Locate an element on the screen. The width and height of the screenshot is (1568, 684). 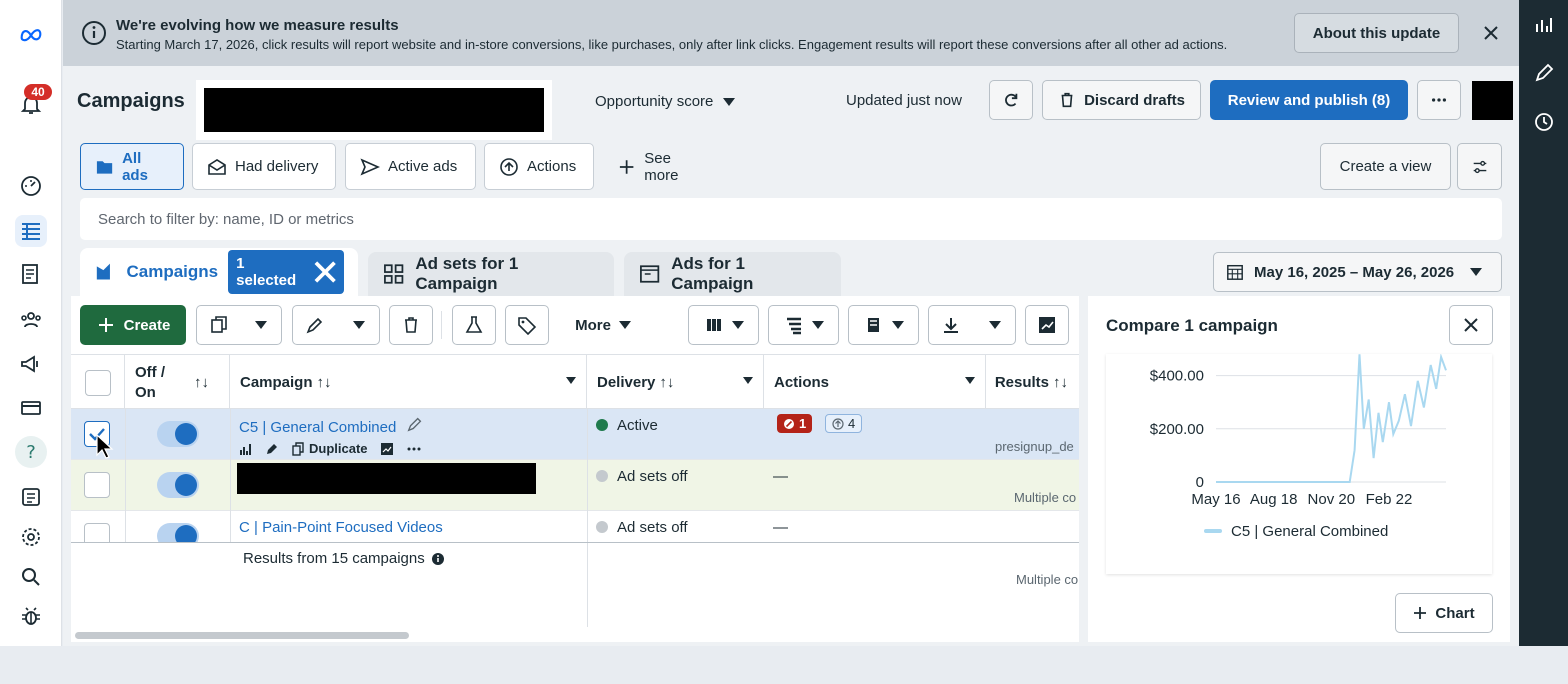
billing-icon is located at coordinates (31, 408).